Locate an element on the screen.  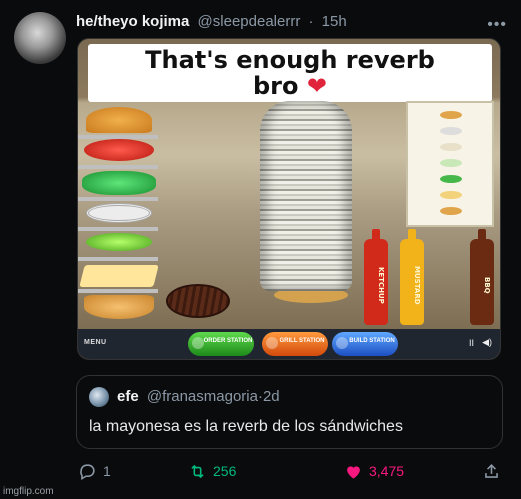
tweet-actions: 1 256 3,475 is located at coordinates (291, 471).